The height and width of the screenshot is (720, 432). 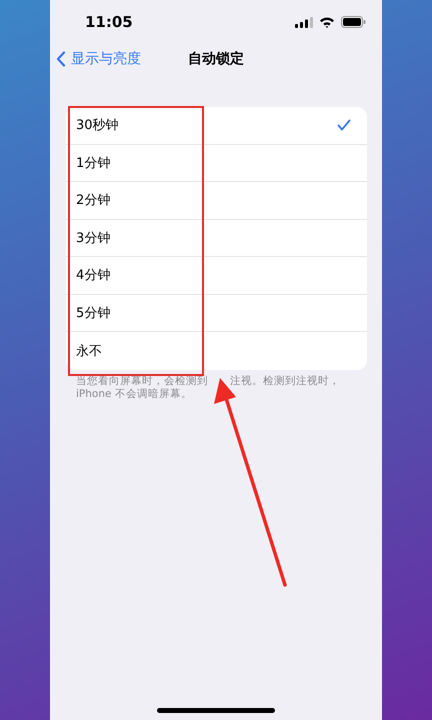 I want to click on signal-icon, so click(x=304, y=22).